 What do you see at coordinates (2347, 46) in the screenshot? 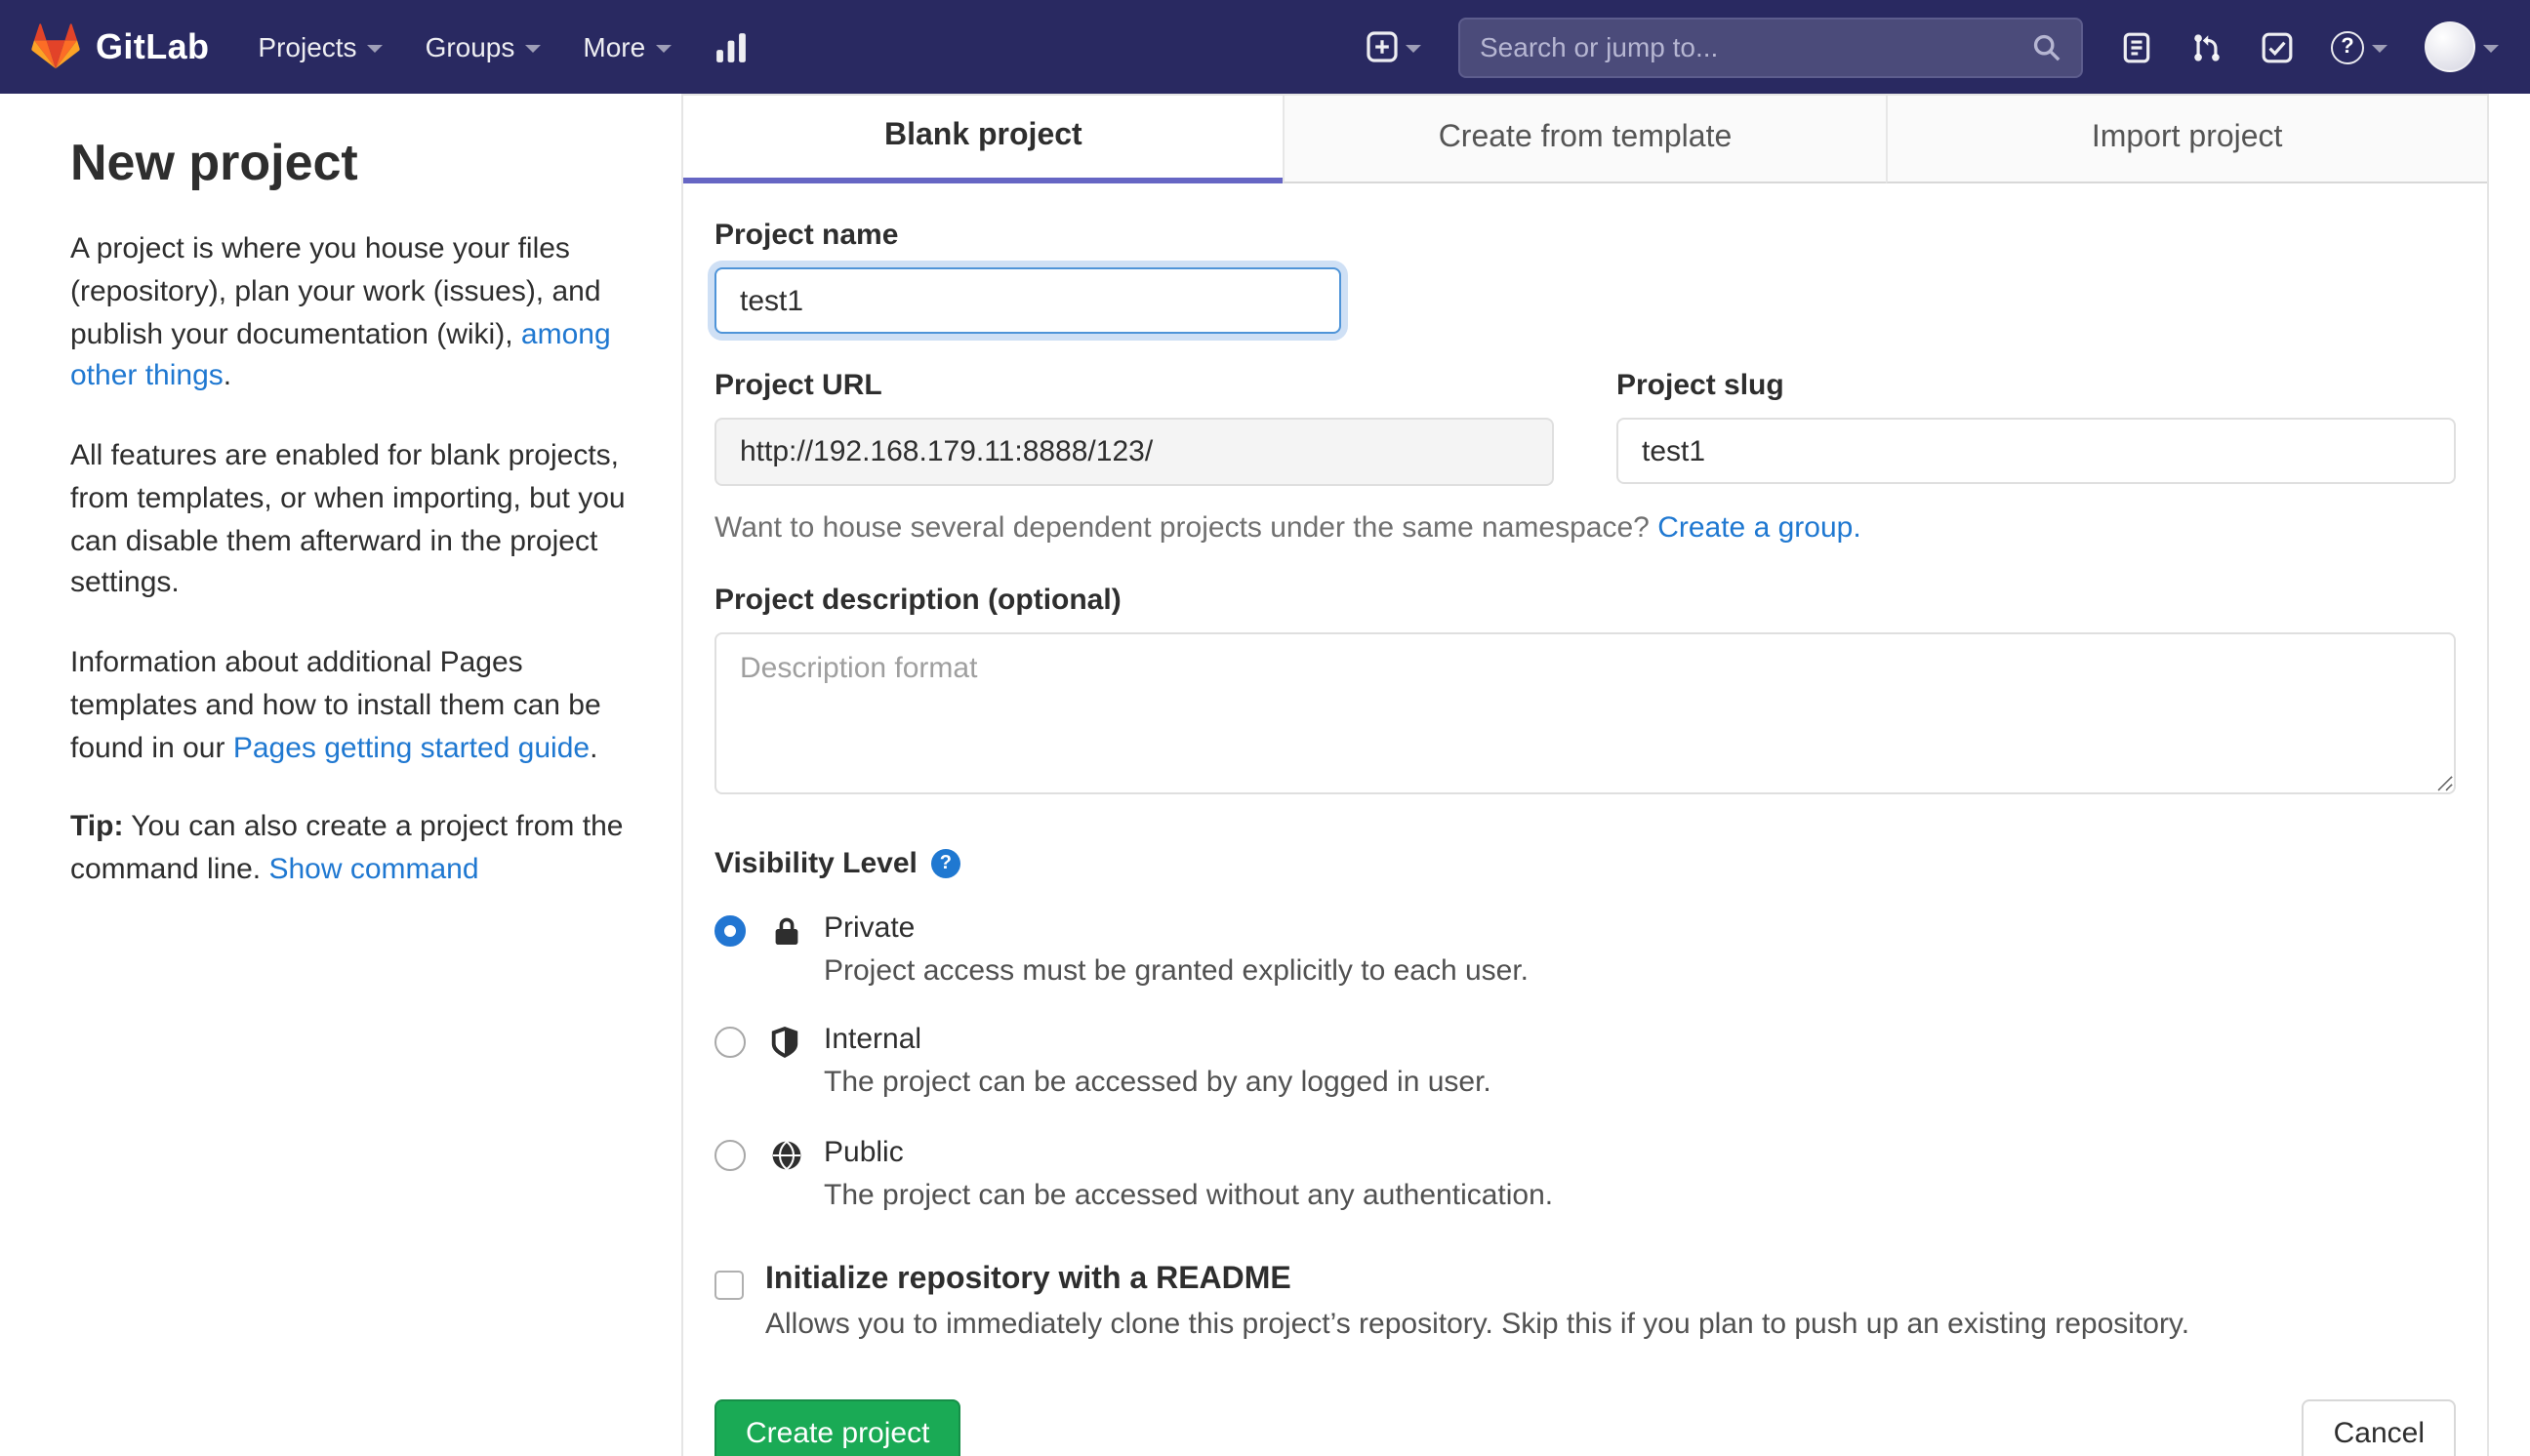
I see `help-icon: ?` at bounding box center [2347, 46].